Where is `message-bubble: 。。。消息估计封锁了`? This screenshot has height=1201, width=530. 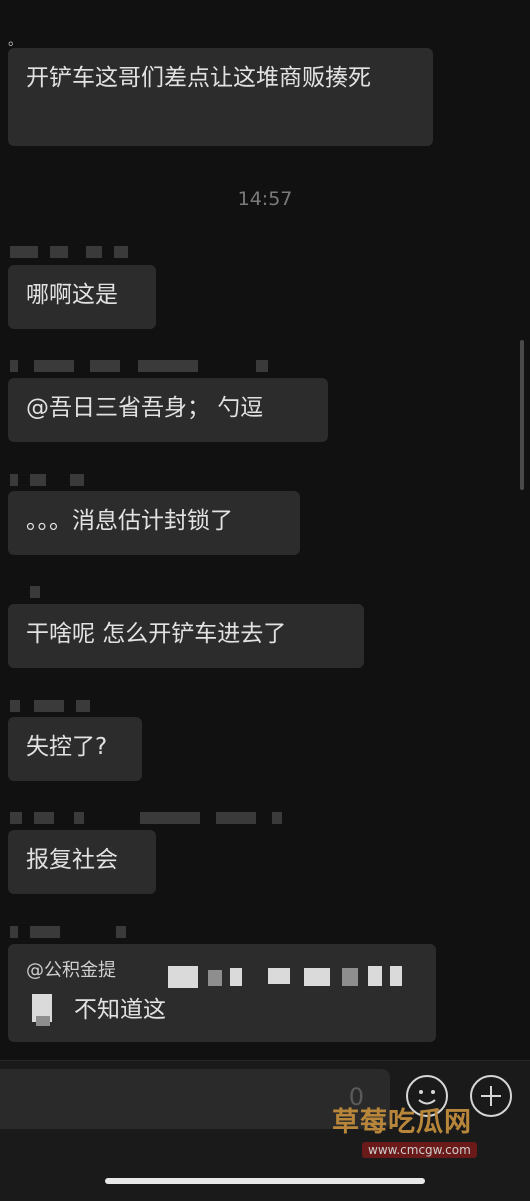
message-bubble: 。。。消息估计封锁了 is located at coordinates (154, 523).